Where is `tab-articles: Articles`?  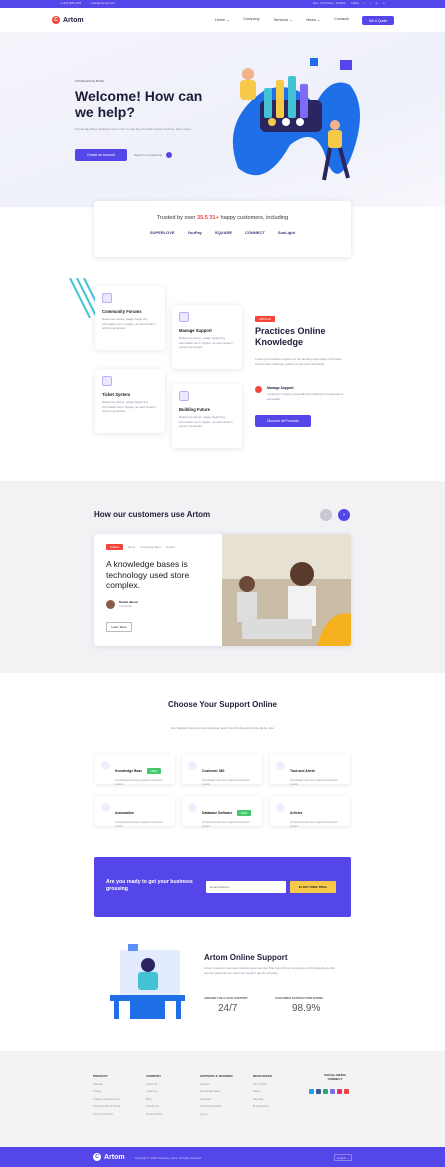
tab-articles: Articles is located at coordinates (115, 547).